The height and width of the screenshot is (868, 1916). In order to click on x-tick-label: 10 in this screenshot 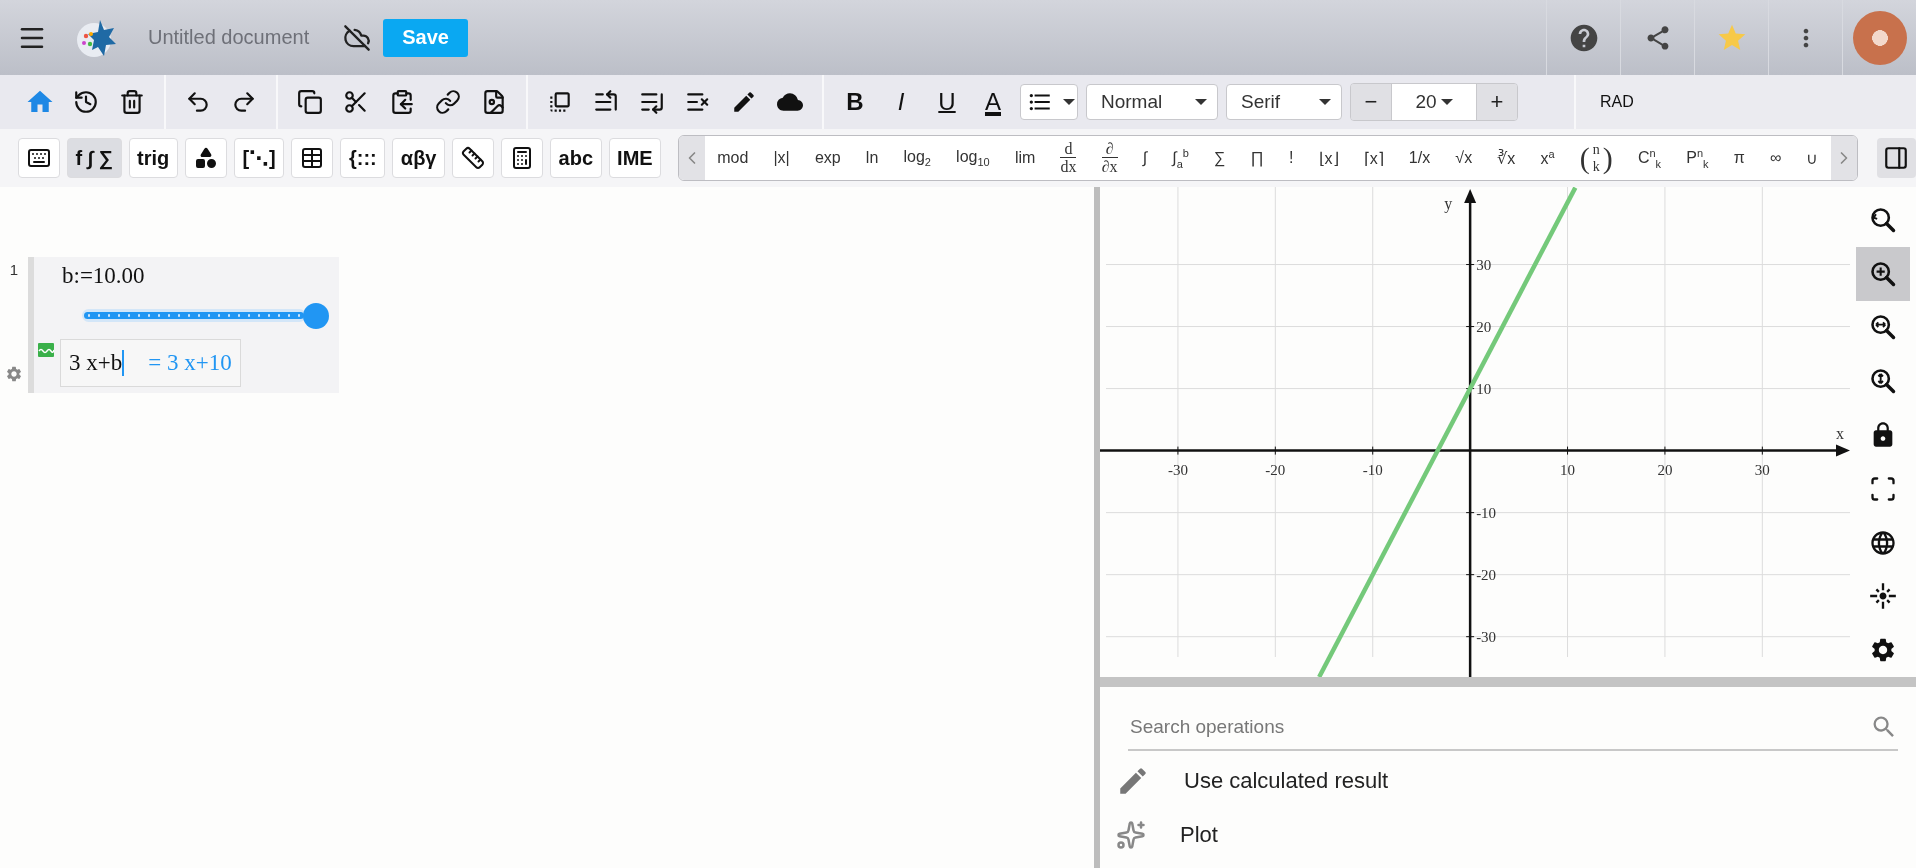, I will do `click(1568, 469)`.